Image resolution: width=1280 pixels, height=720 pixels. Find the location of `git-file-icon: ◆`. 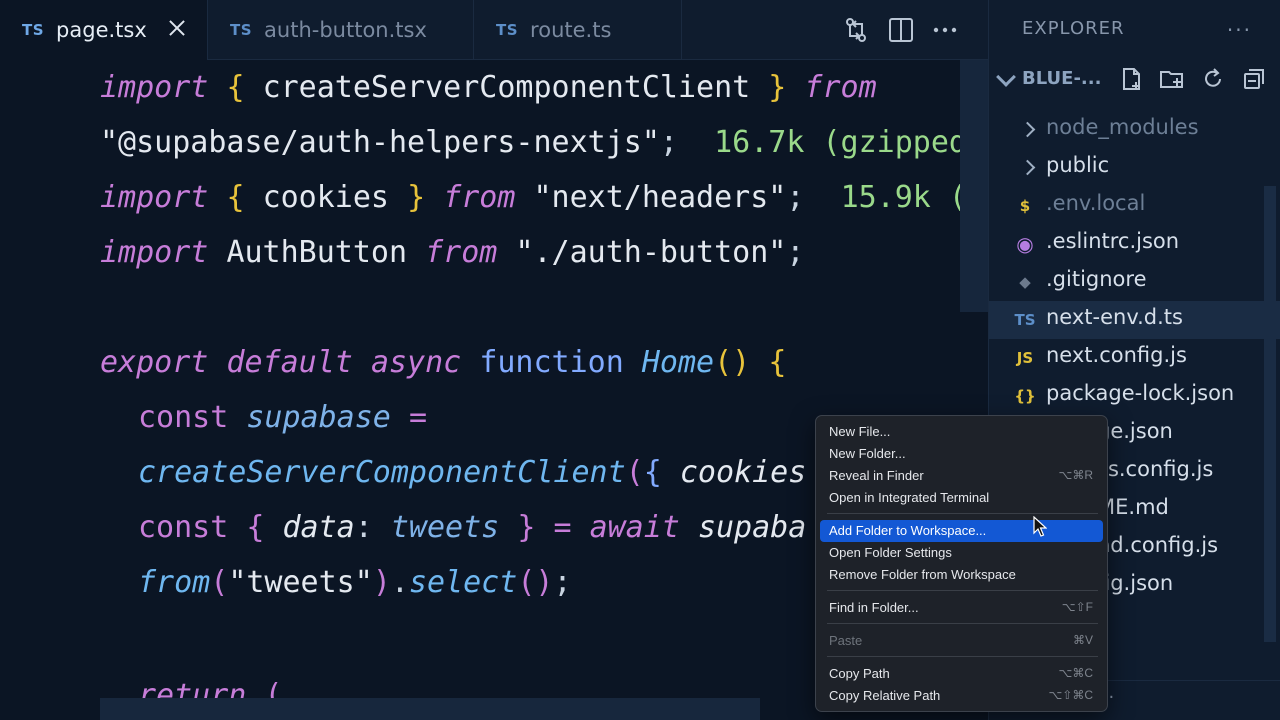

git-file-icon: ◆ is located at coordinates (1025, 282).